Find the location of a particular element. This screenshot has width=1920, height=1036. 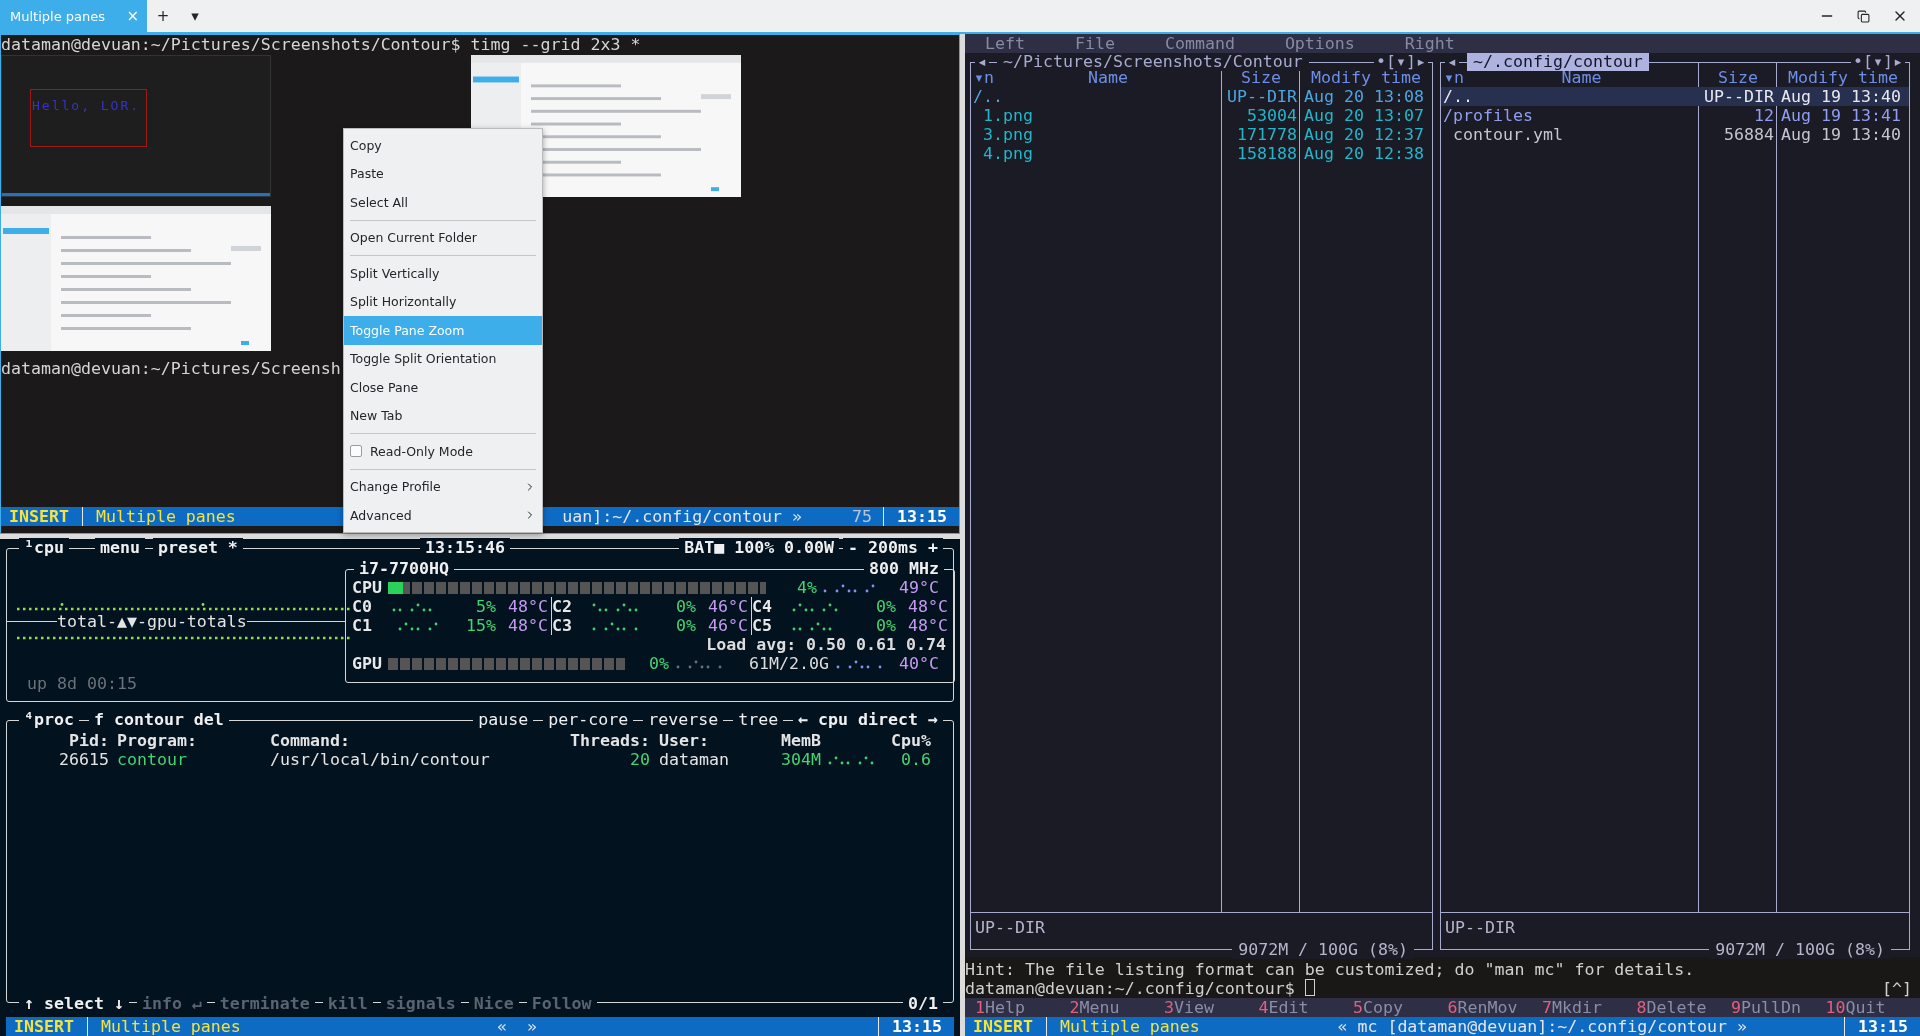

menu-item: Change Profile is located at coordinates (443, 486).